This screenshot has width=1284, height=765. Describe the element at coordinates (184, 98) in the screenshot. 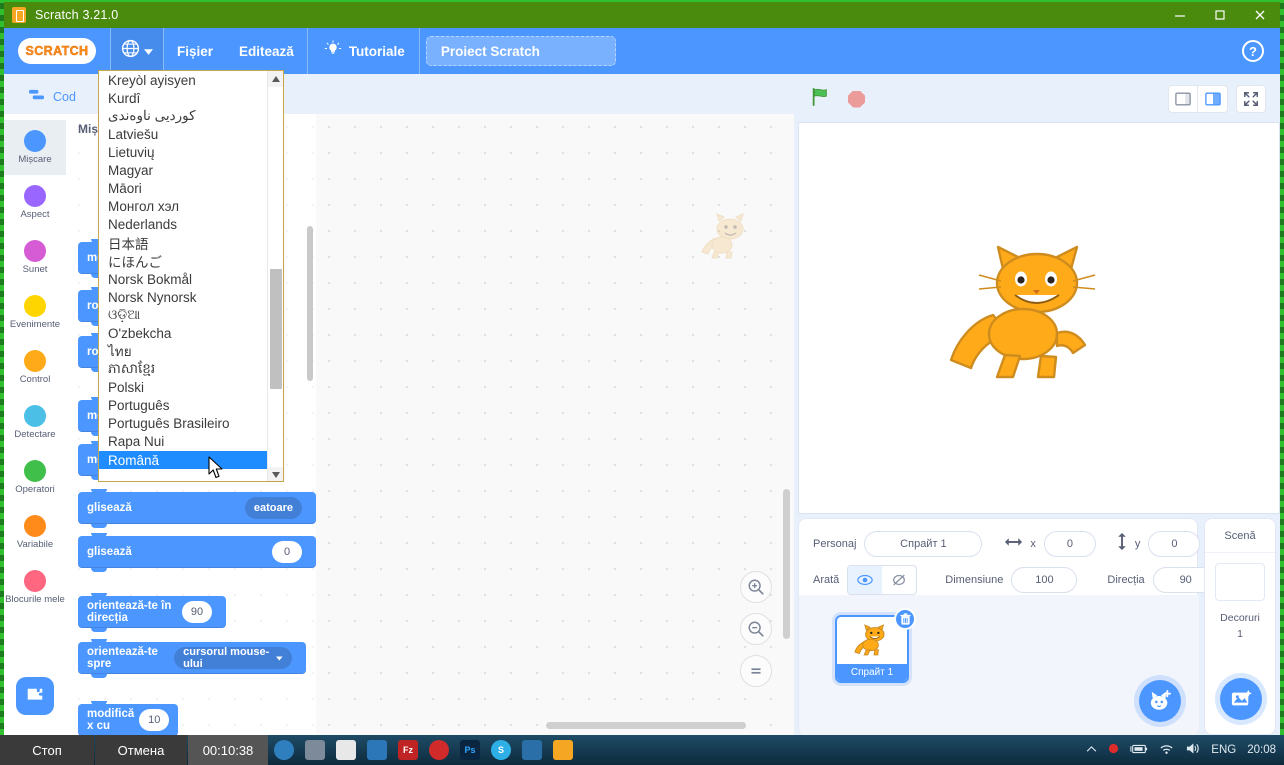

I see `language-option: Kurdî` at that location.